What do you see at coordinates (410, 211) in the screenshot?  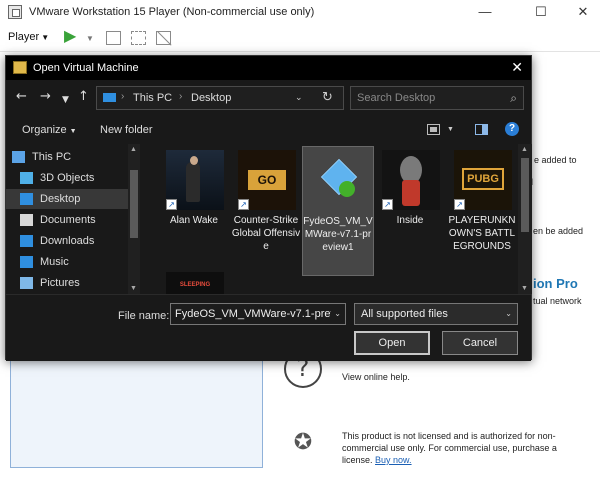 I see `file-item: ↗ Inside` at bounding box center [410, 211].